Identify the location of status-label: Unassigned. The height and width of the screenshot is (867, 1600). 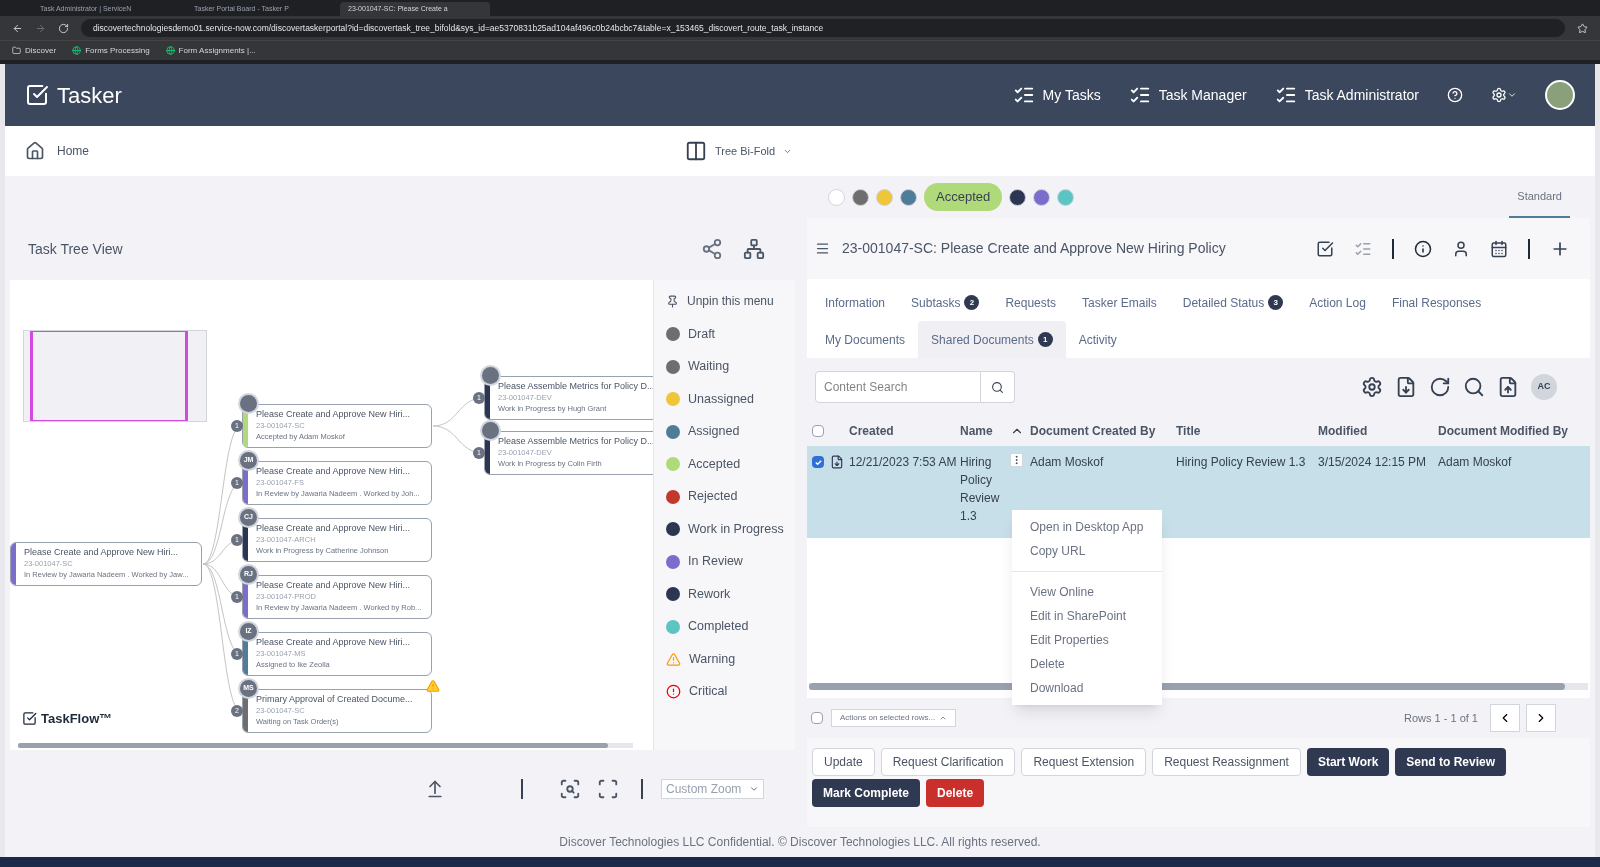
(721, 399).